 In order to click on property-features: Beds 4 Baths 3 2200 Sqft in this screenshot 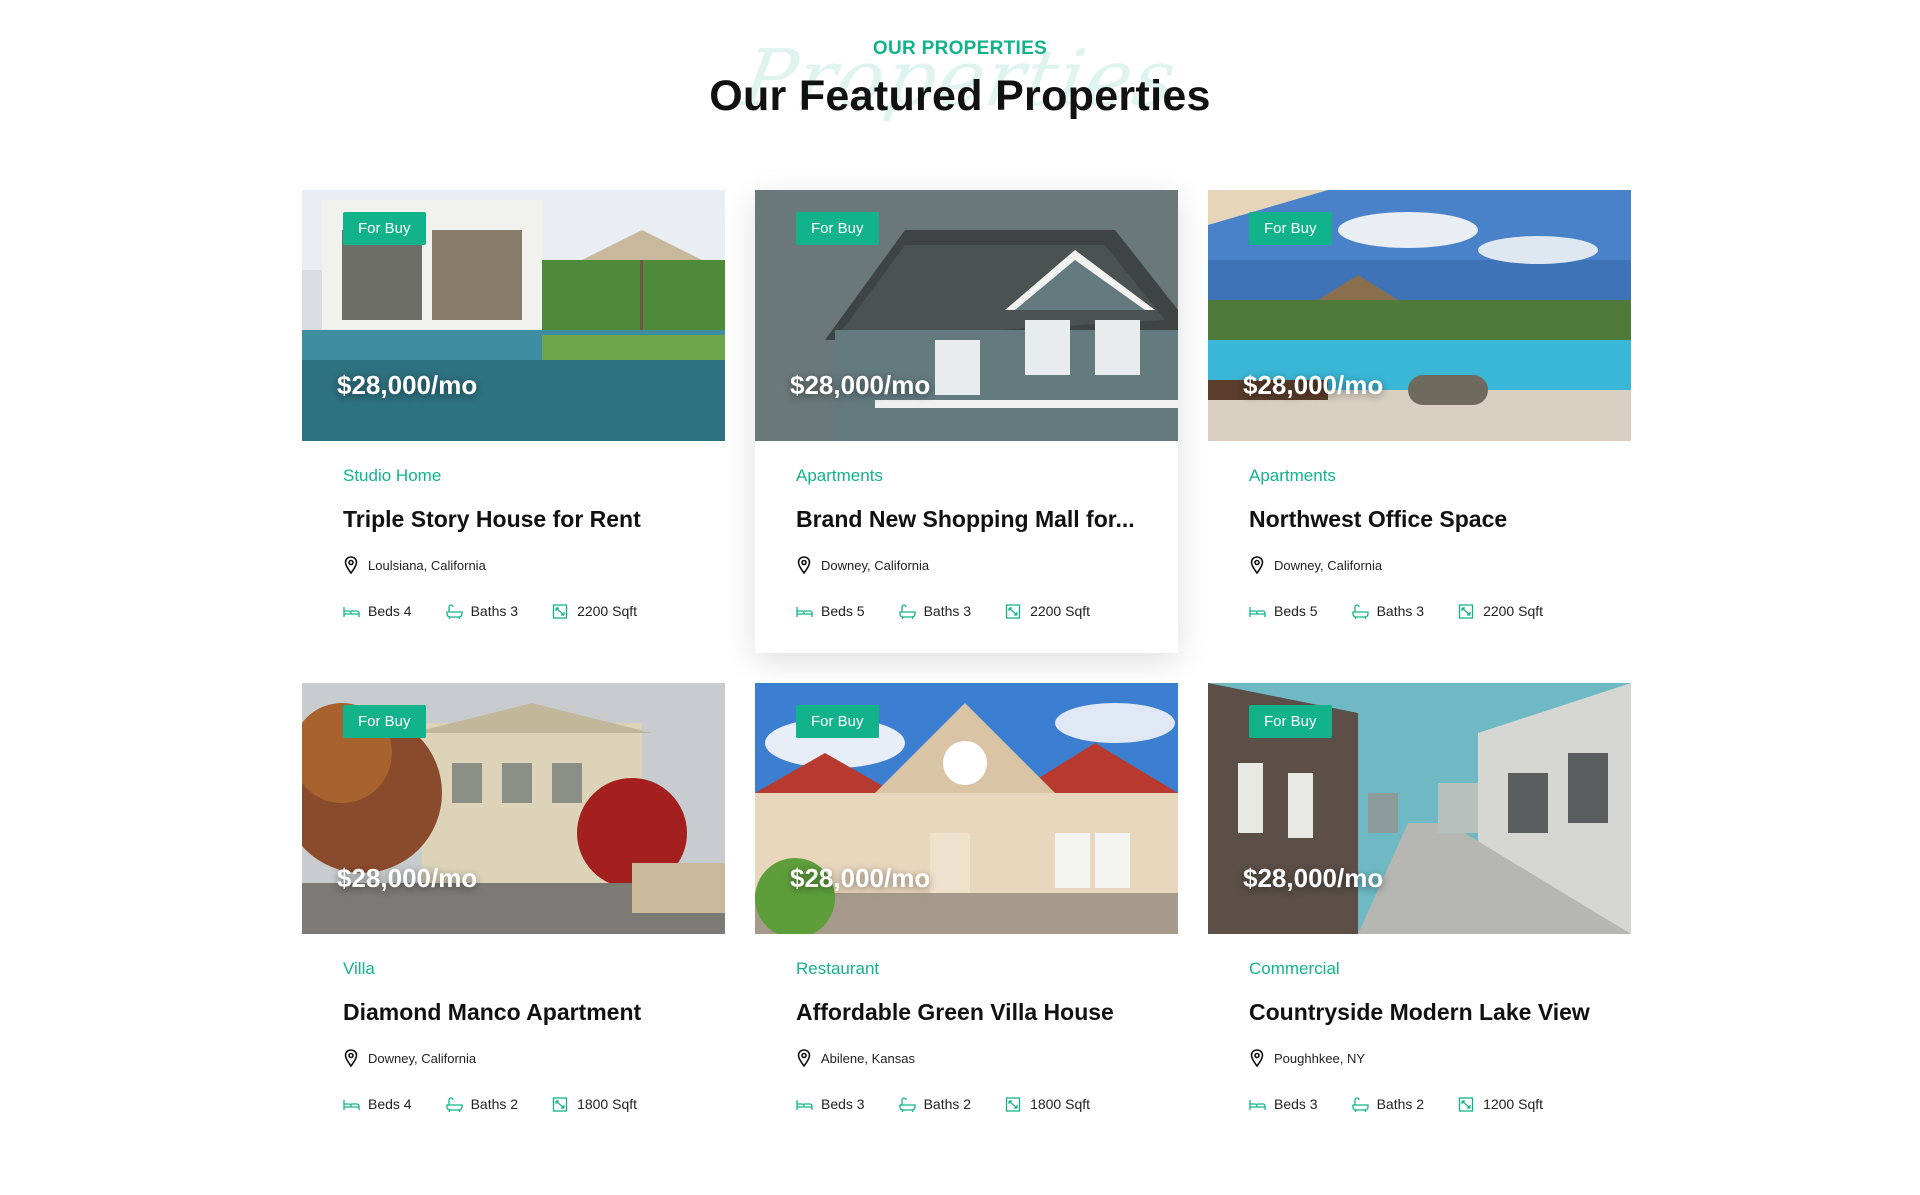, I will do `click(507, 611)`.